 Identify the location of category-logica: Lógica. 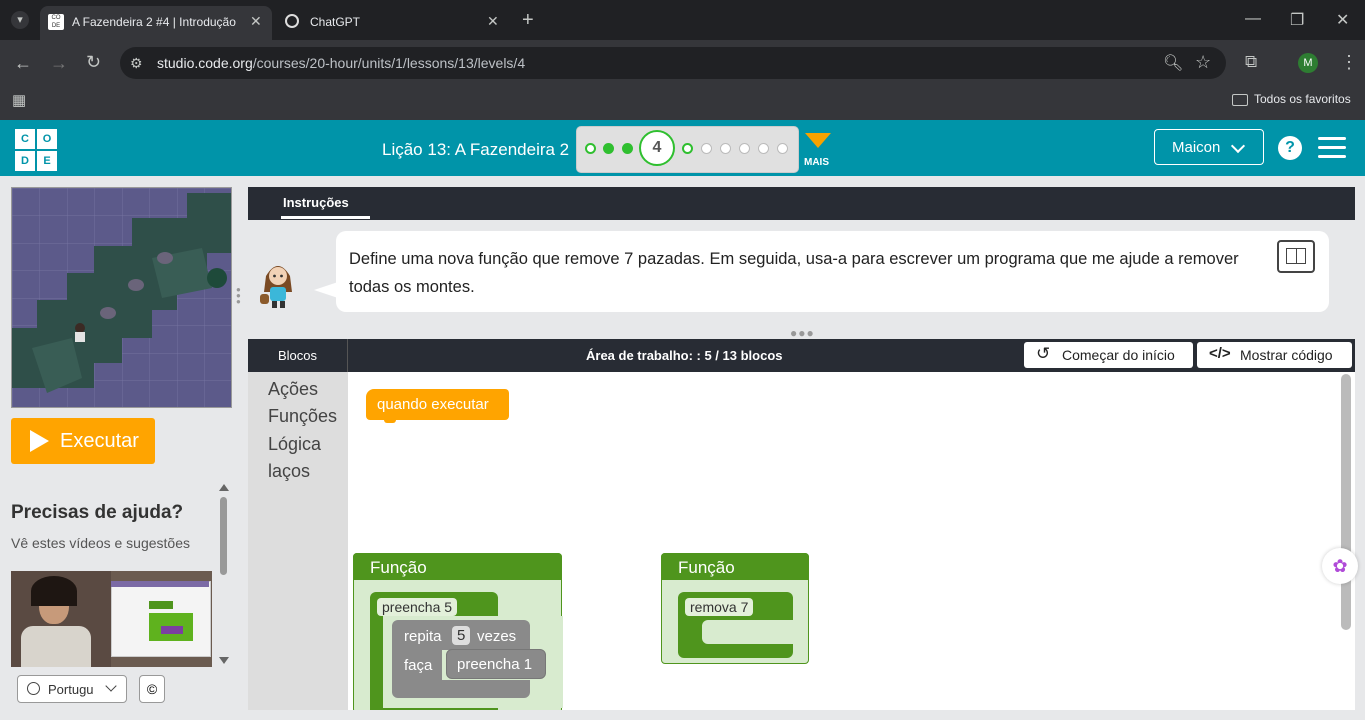
(294, 444).